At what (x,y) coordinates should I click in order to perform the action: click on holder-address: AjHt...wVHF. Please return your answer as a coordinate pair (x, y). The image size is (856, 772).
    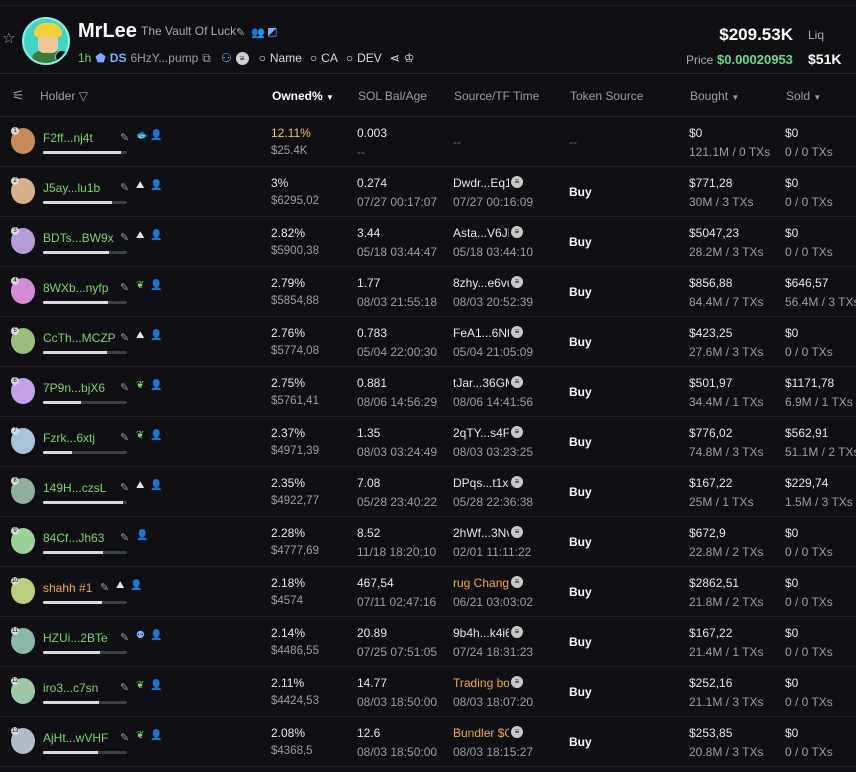
    Looking at the image, I should click on (75, 738).